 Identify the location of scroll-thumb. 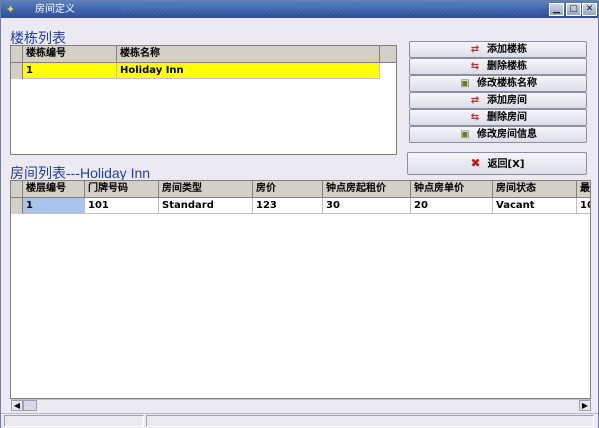
(30, 405).